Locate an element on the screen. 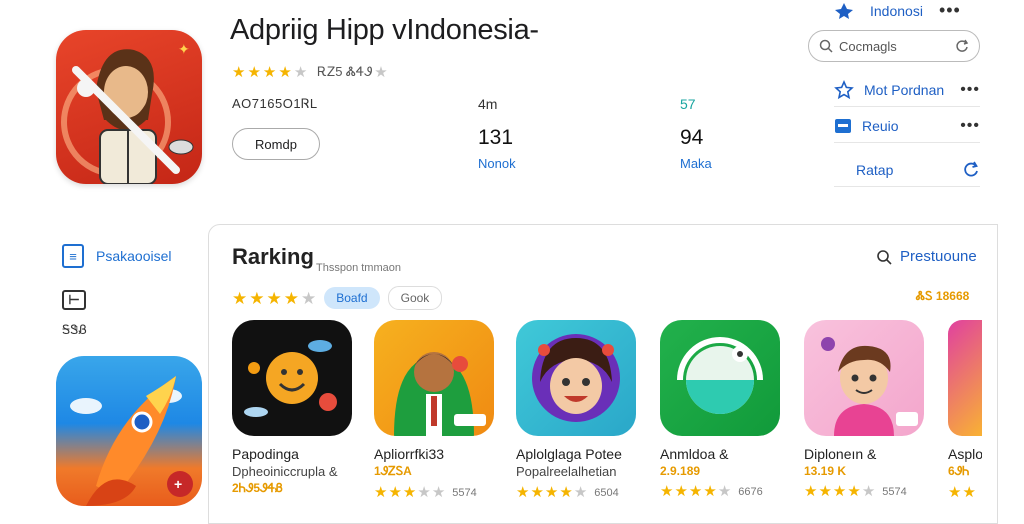  ranking-title: Rarking is located at coordinates (273, 256).